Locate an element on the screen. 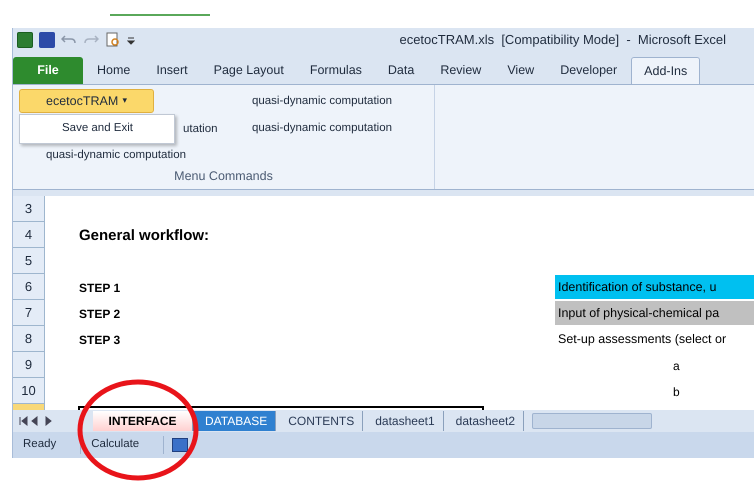  row-header: 6 is located at coordinates (29, 287).